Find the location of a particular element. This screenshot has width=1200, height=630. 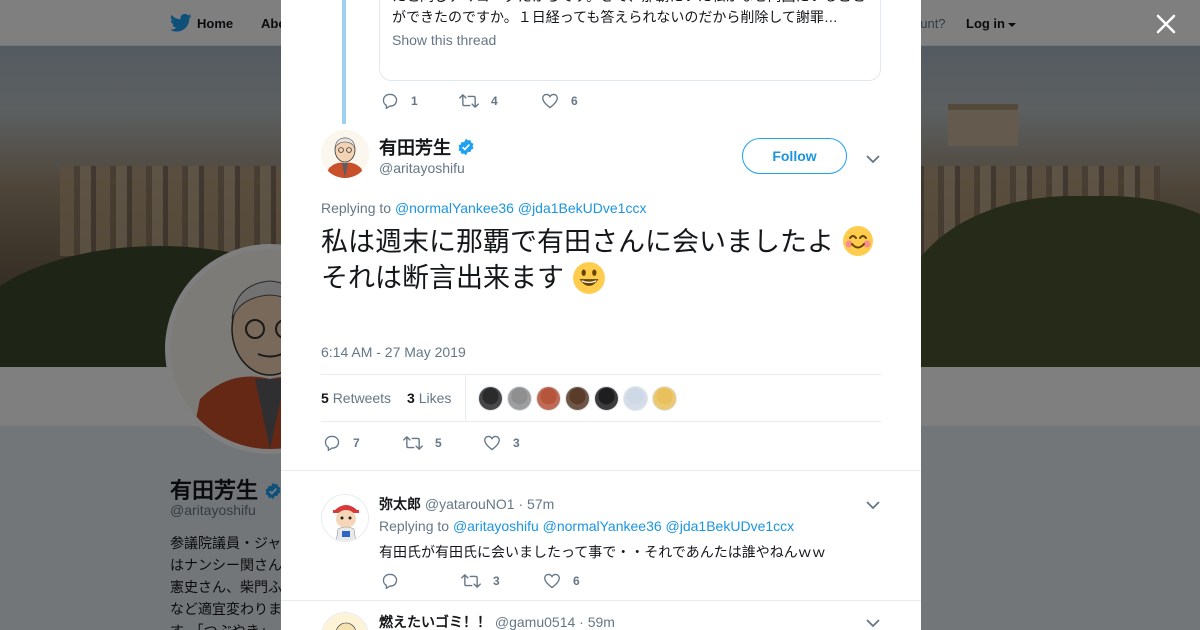

quoted-tweet-actions: 1 4 6 is located at coordinates (494, 101).